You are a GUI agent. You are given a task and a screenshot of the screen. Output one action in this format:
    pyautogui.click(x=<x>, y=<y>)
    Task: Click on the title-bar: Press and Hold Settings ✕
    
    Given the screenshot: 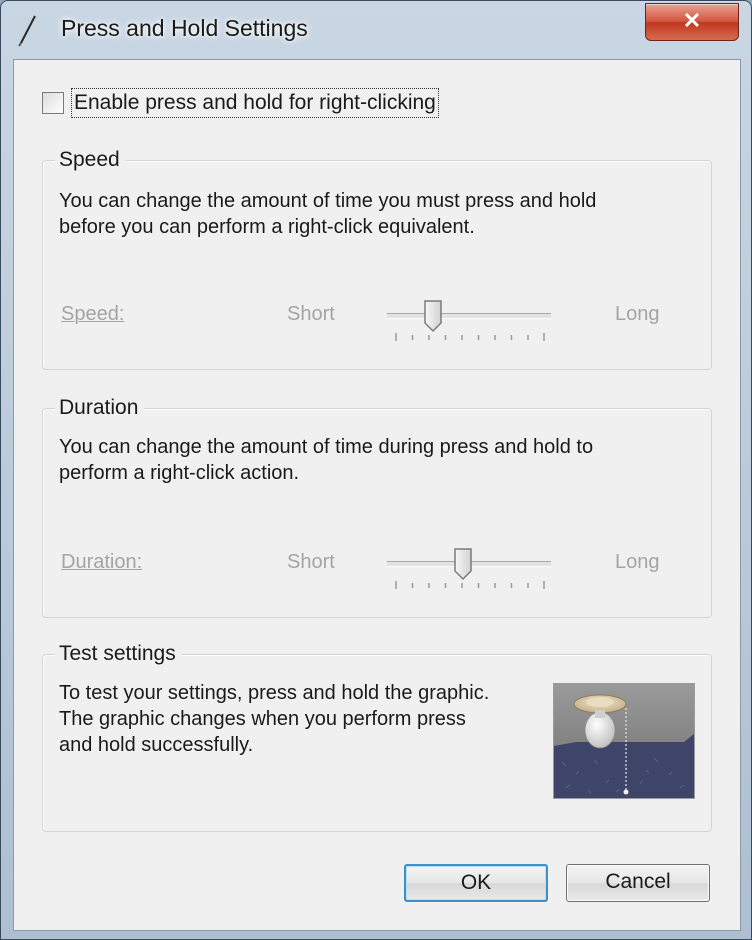 What is the action you would take?
    pyautogui.click(x=376, y=29)
    